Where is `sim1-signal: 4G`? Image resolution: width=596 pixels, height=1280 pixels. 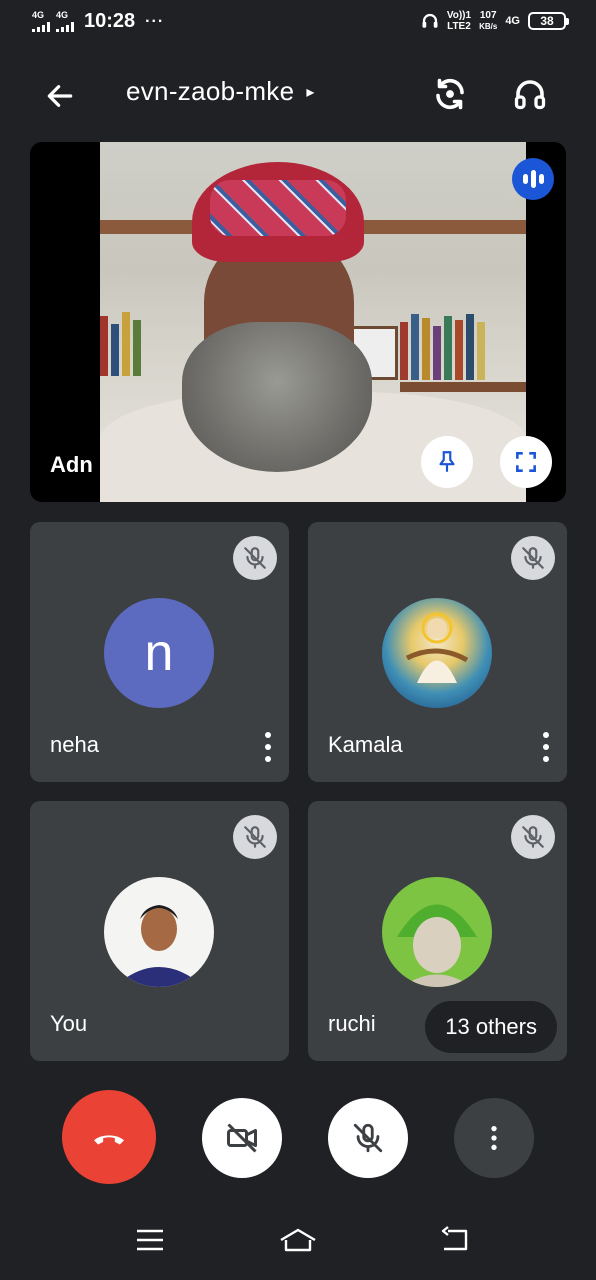
sim1-signal: 4G is located at coordinates (41, 21).